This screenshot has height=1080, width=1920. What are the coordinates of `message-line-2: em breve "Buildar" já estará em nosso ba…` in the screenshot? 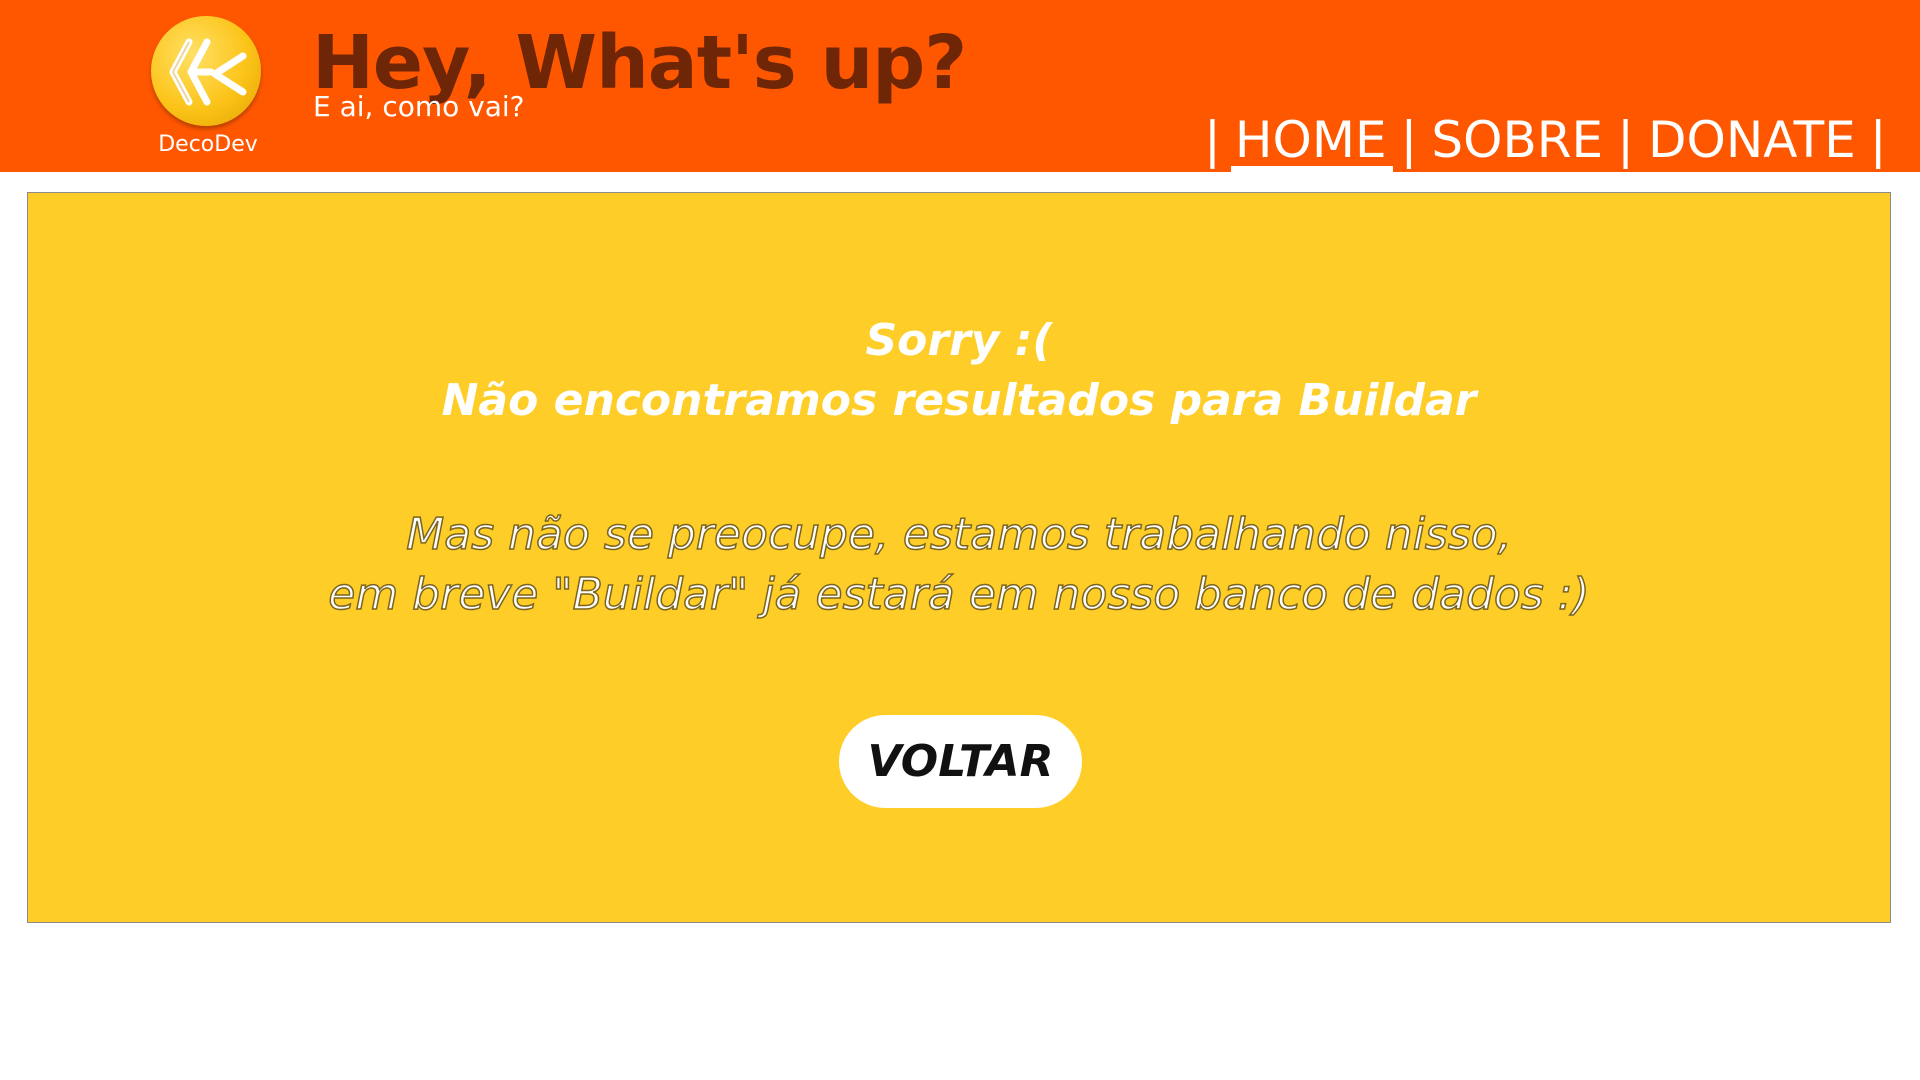 It's located at (959, 594).